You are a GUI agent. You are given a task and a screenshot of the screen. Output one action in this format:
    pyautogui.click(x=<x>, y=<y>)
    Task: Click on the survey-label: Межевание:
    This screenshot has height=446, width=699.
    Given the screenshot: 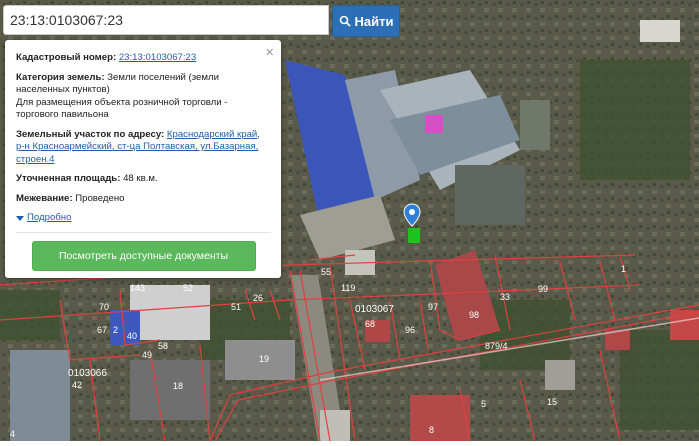 What is the action you would take?
    pyautogui.click(x=44, y=198)
    